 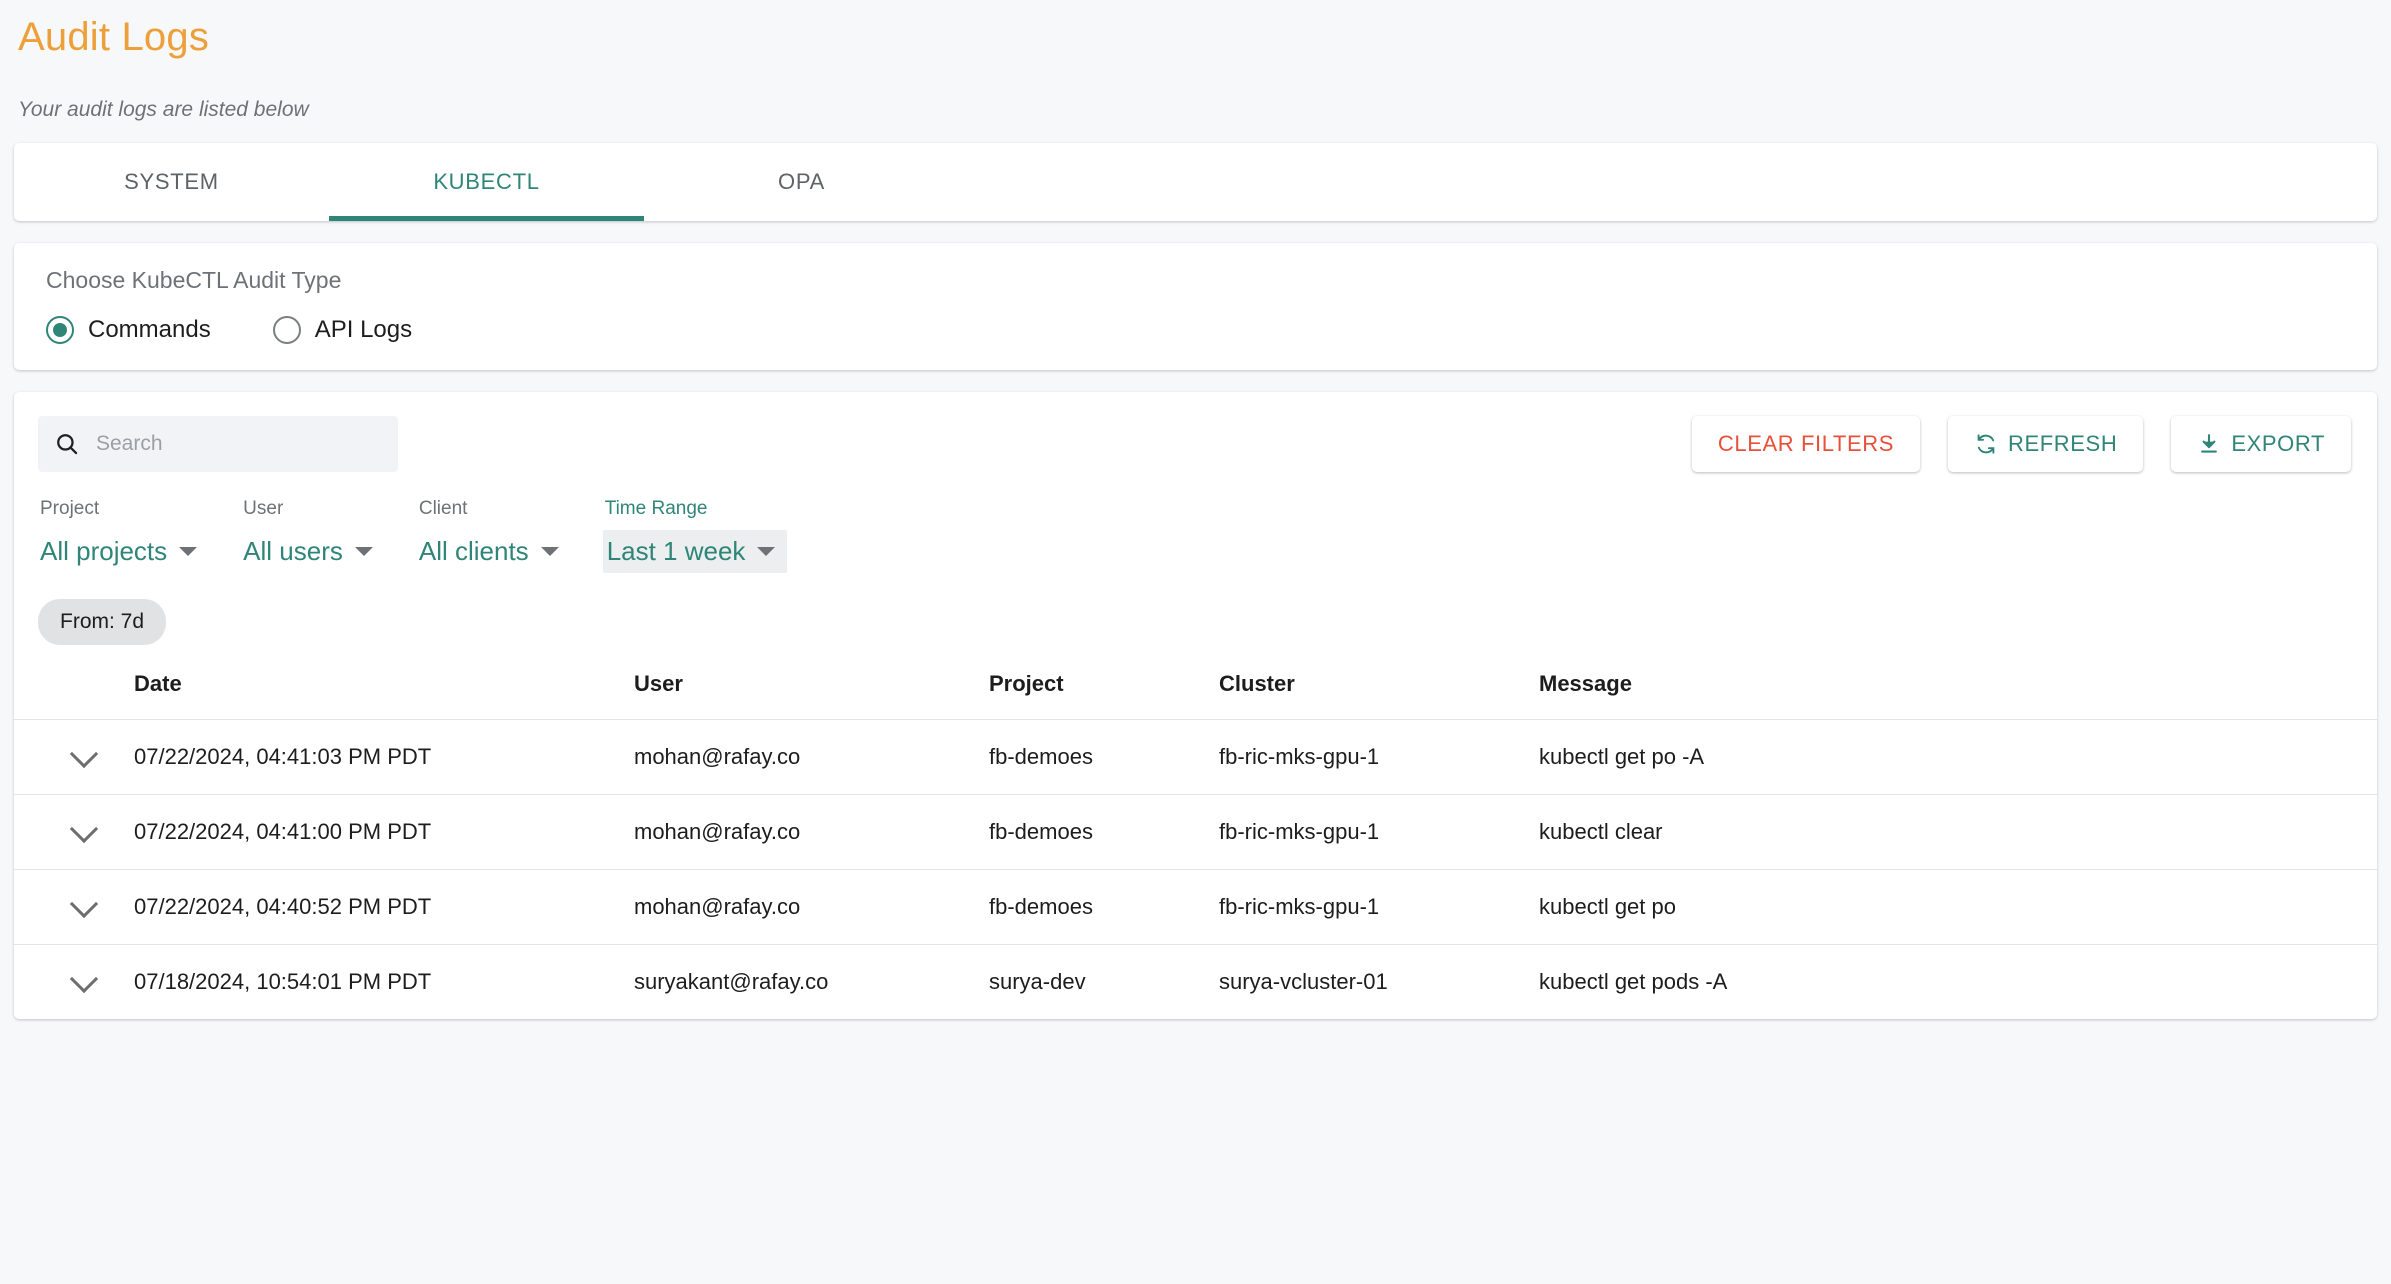 I want to click on tabs-card: SYSTEM KUBECTL OPA, so click(x=1195, y=182).